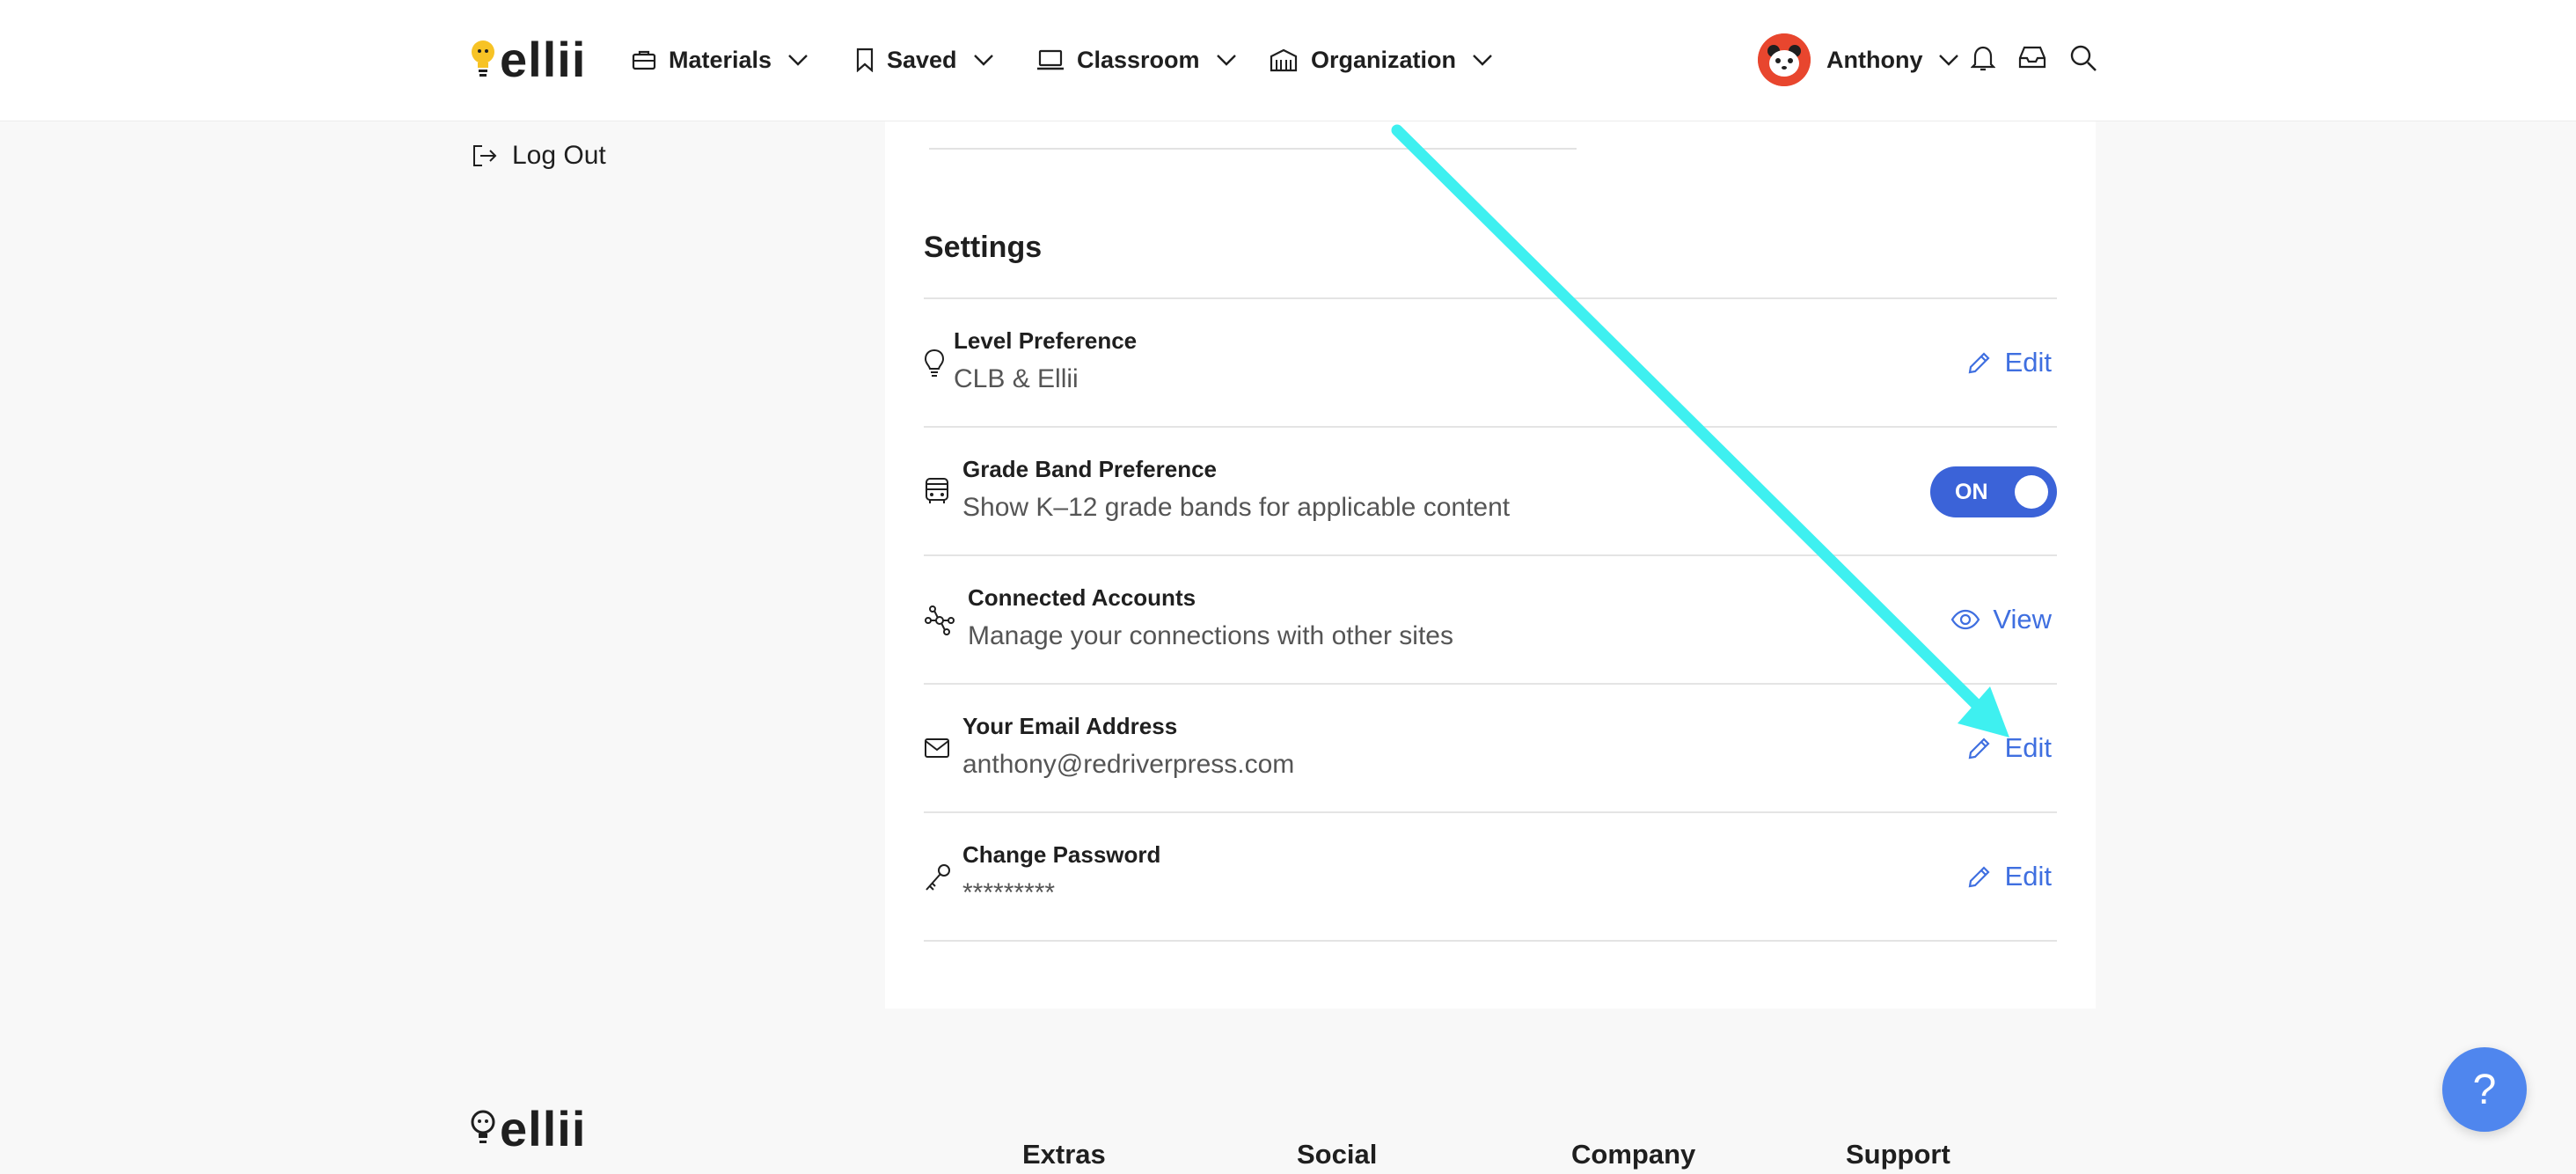 The image size is (2576, 1174). I want to click on nav-saved-label: Saved, so click(922, 60).